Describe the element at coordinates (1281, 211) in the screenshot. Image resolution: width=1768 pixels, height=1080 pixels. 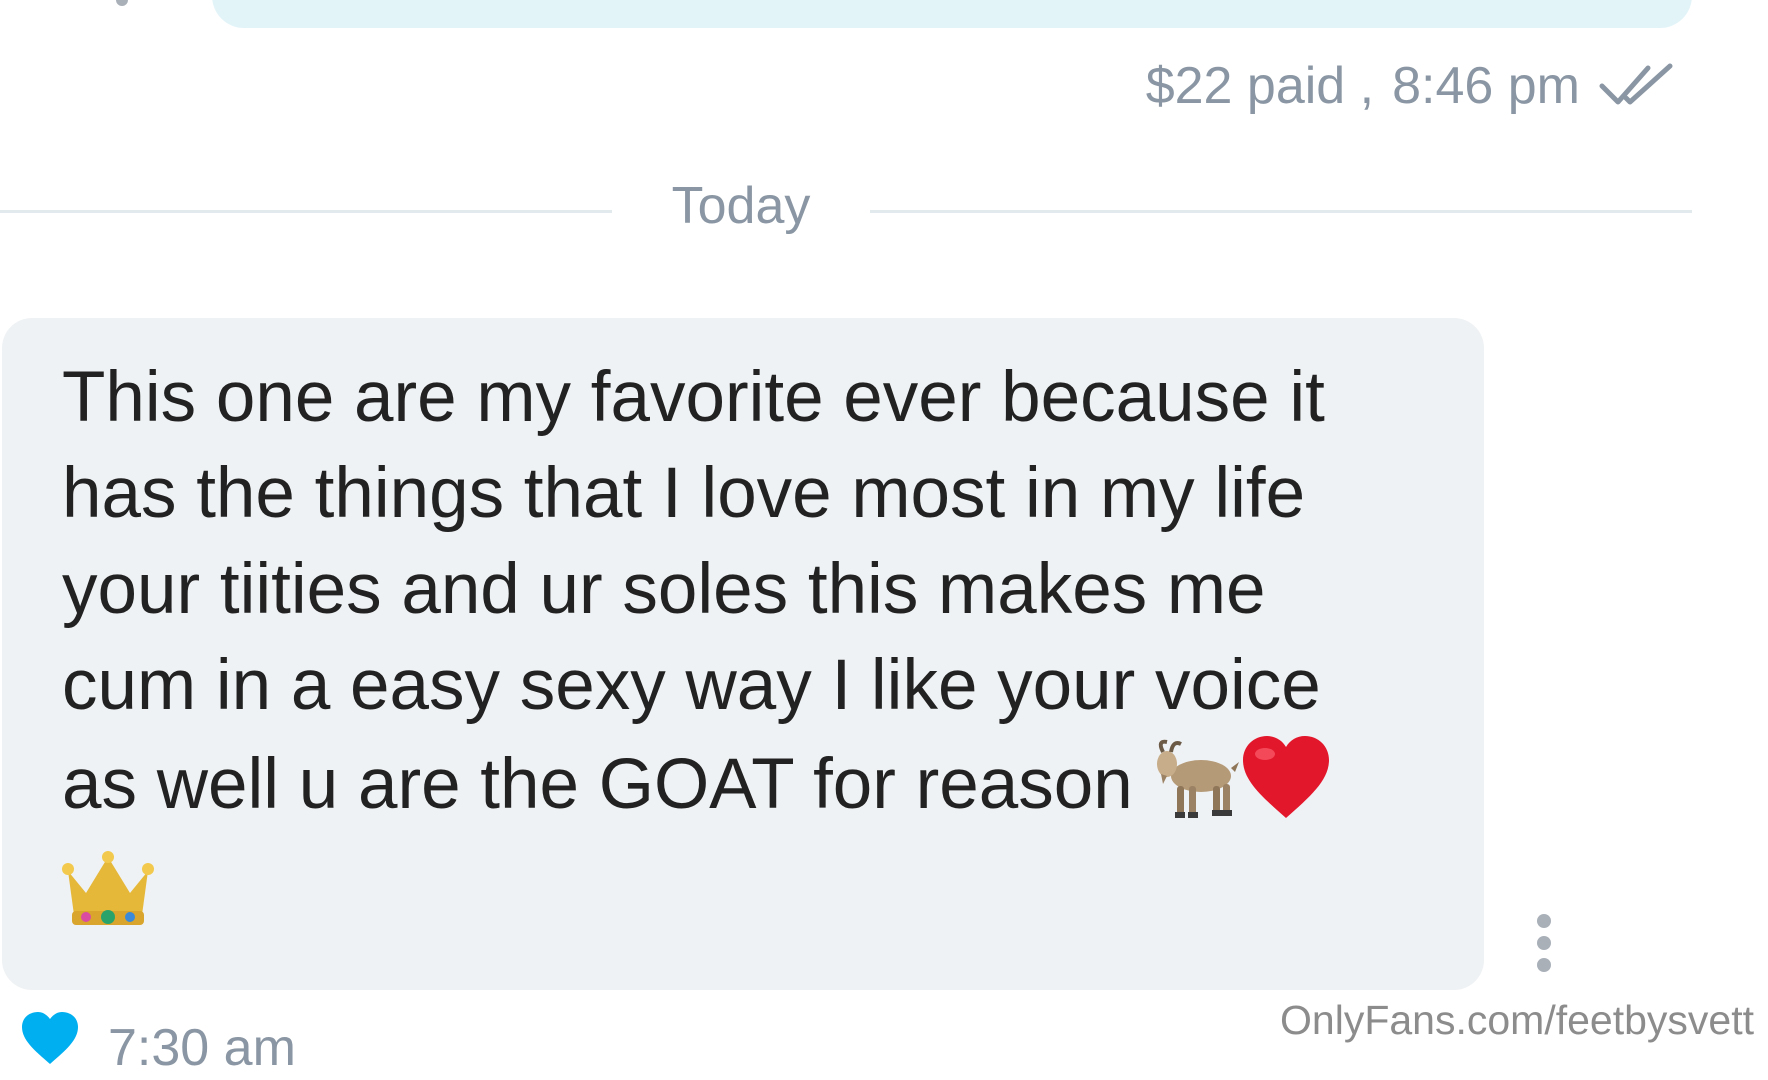
I see `date-divider-line-right` at that location.